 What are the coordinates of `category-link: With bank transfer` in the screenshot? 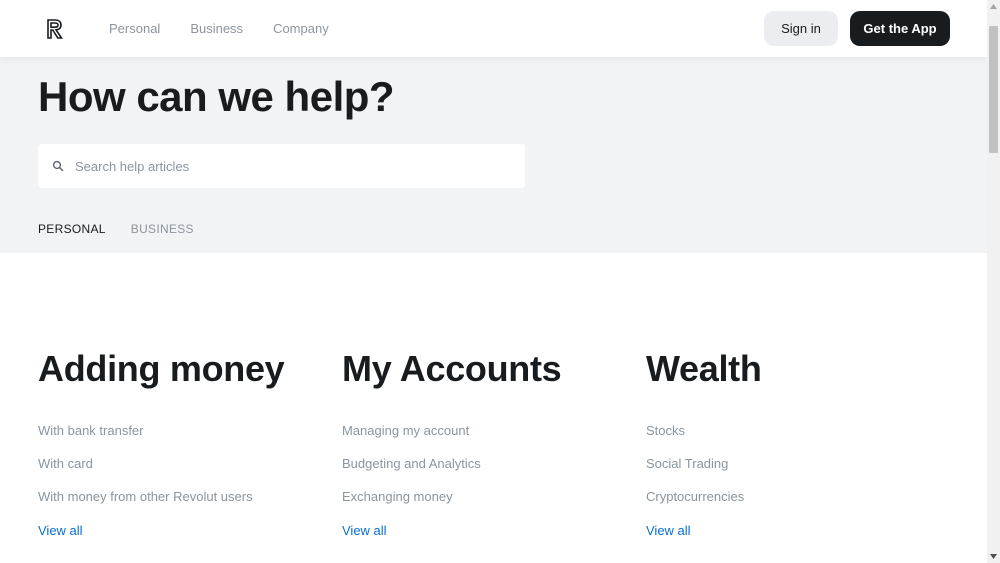 It's located at (183, 439).